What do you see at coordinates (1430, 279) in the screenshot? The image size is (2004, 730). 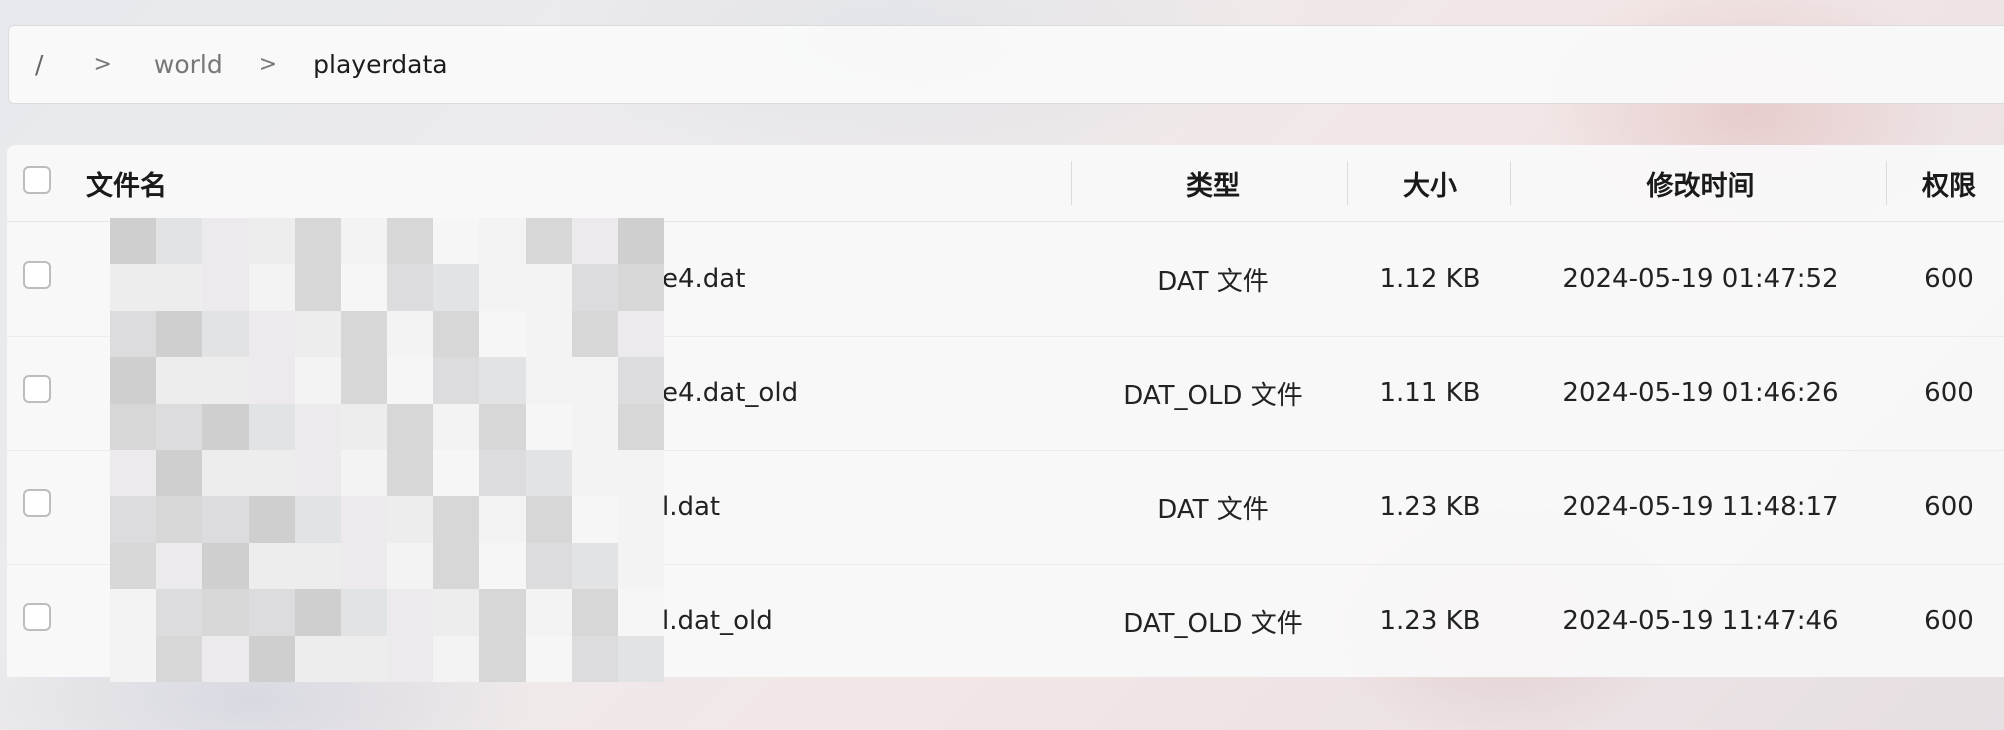 I see `file-size: 1.12 KB` at bounding box center [1430, 279].